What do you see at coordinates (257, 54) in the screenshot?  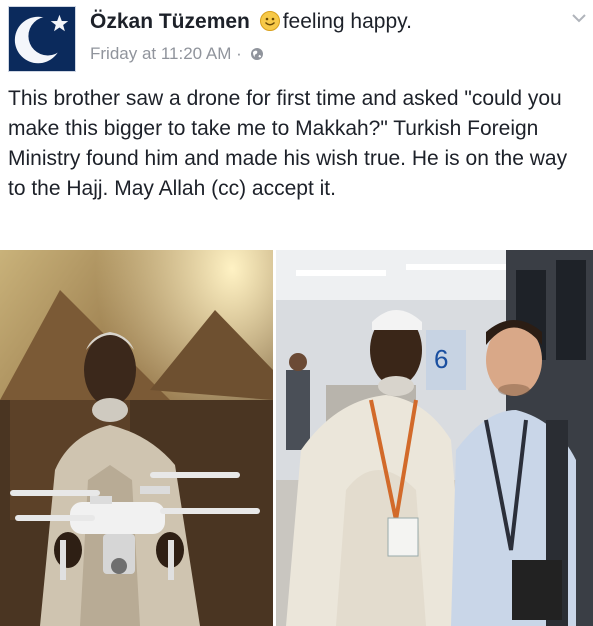 I see `globe-icon` at bounding box center [257, 54].